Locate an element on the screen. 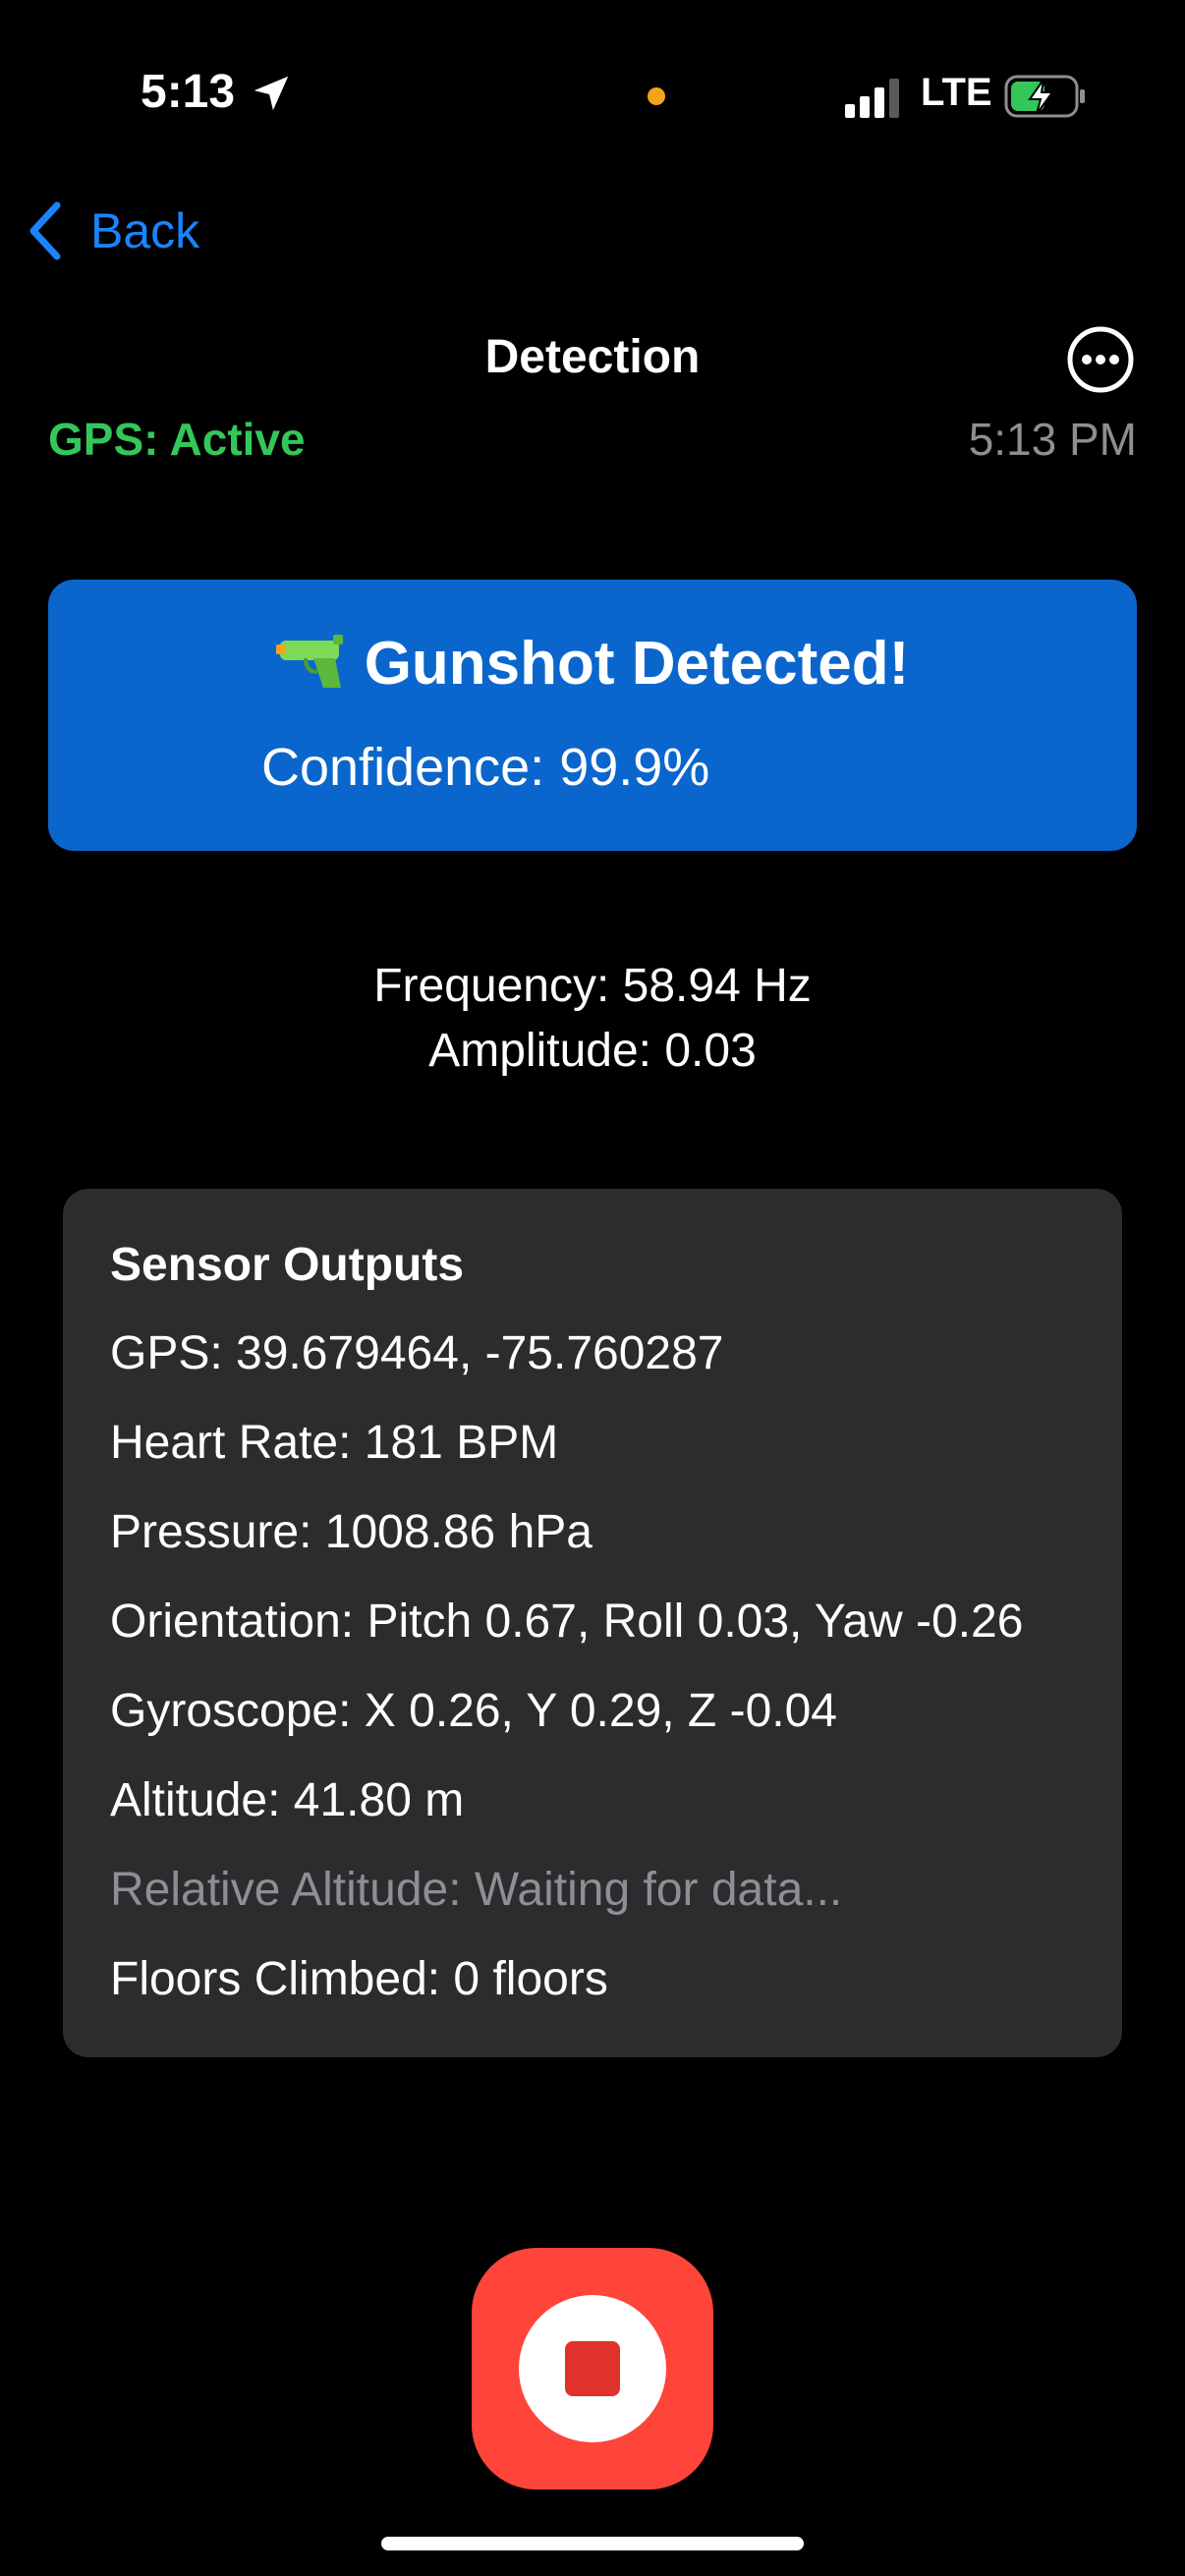 The height and width of the screenshot is (2576, 1185). chevron-left-icon is located at coordinates (45, 230).